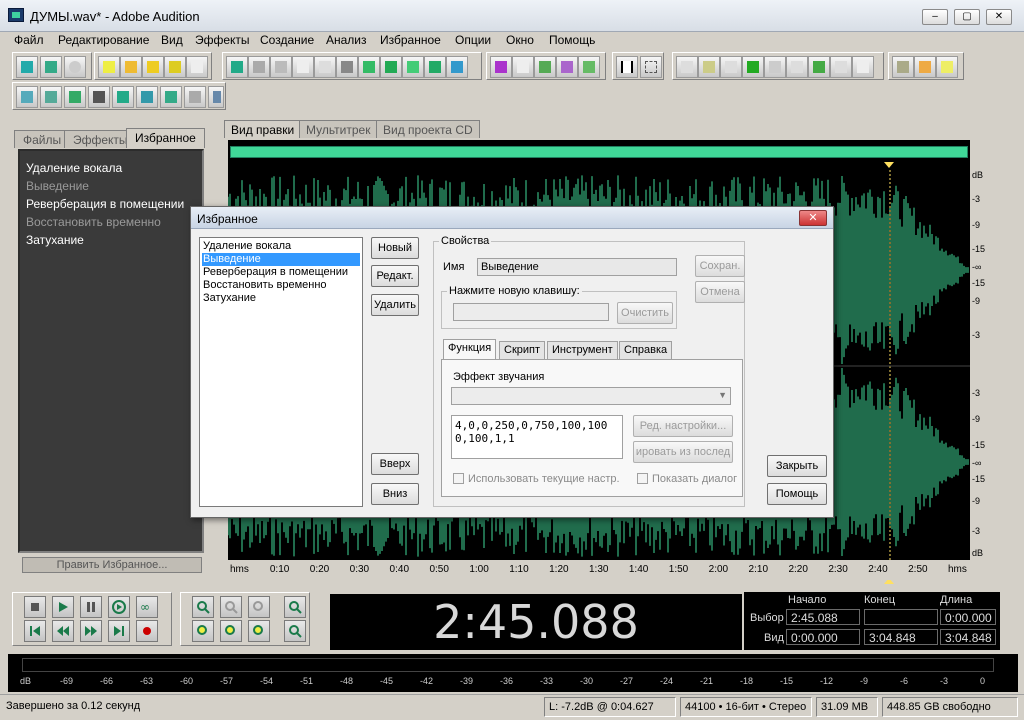 The width and height of the screenshot is (1024, 720). What do you see at coordinates (531, 312) in the screenshot?
I see `hotkey-field` at bounding box center [531, 312].